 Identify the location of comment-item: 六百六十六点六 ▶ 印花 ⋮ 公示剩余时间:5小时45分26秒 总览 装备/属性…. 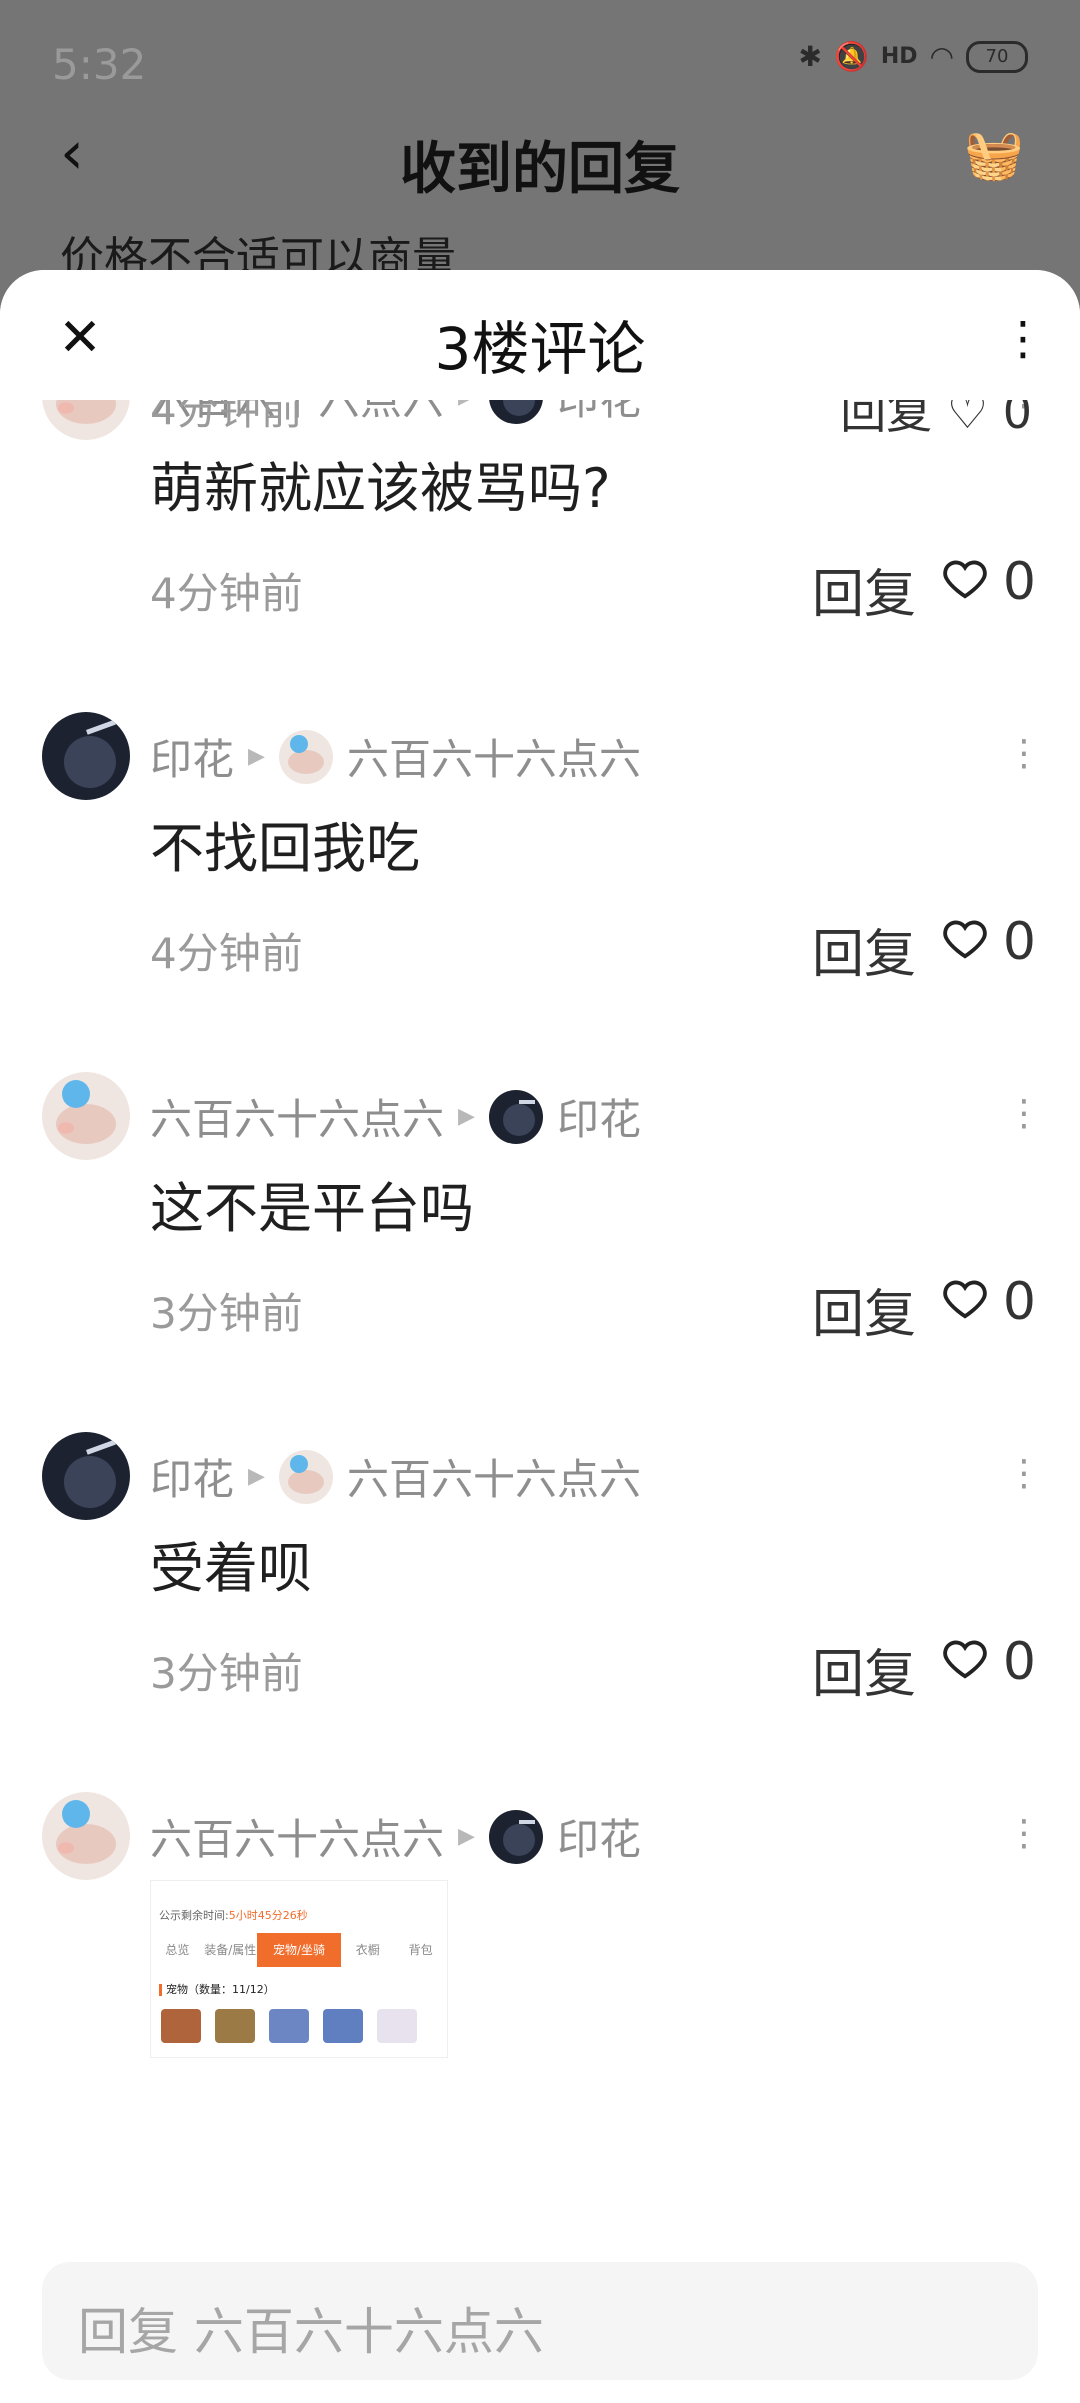
(540, 1972).